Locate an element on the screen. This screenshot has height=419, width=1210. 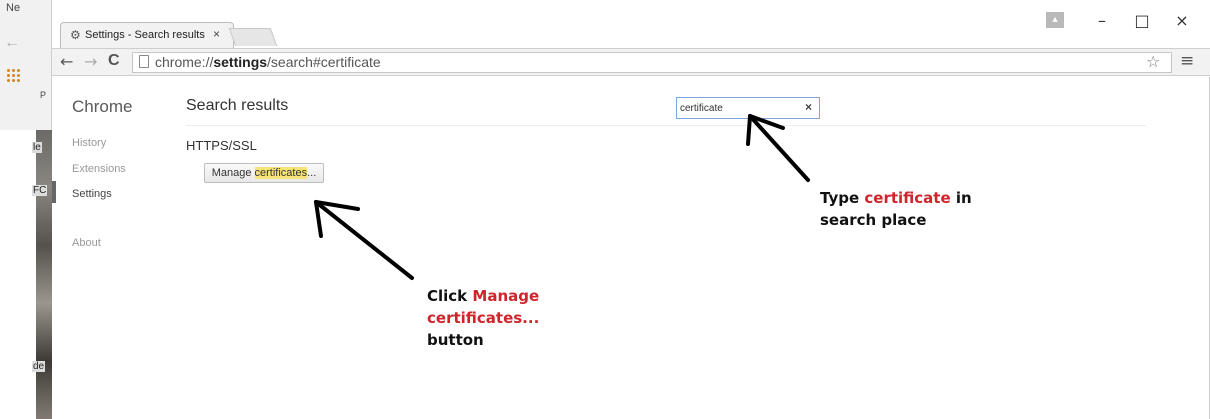
gear-icon: ⚙ is located at coordinates (75, 35).